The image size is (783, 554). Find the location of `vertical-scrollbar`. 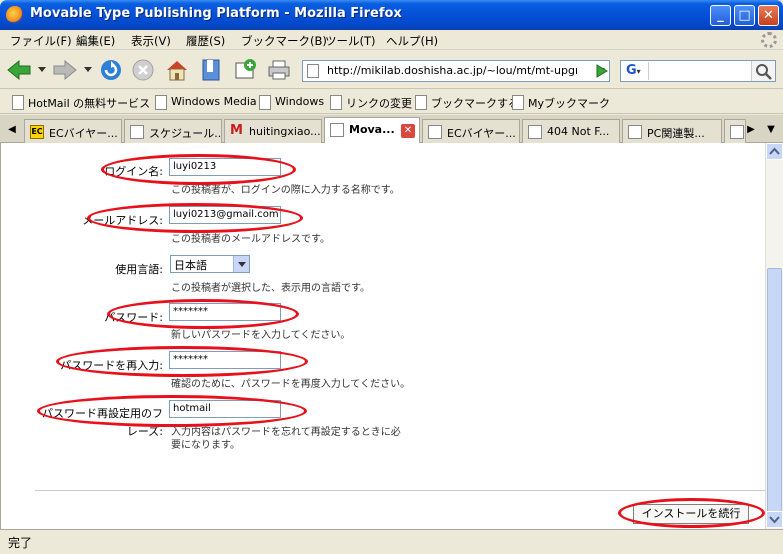

vertical-scrollbar is located at coordinates (774, 336).